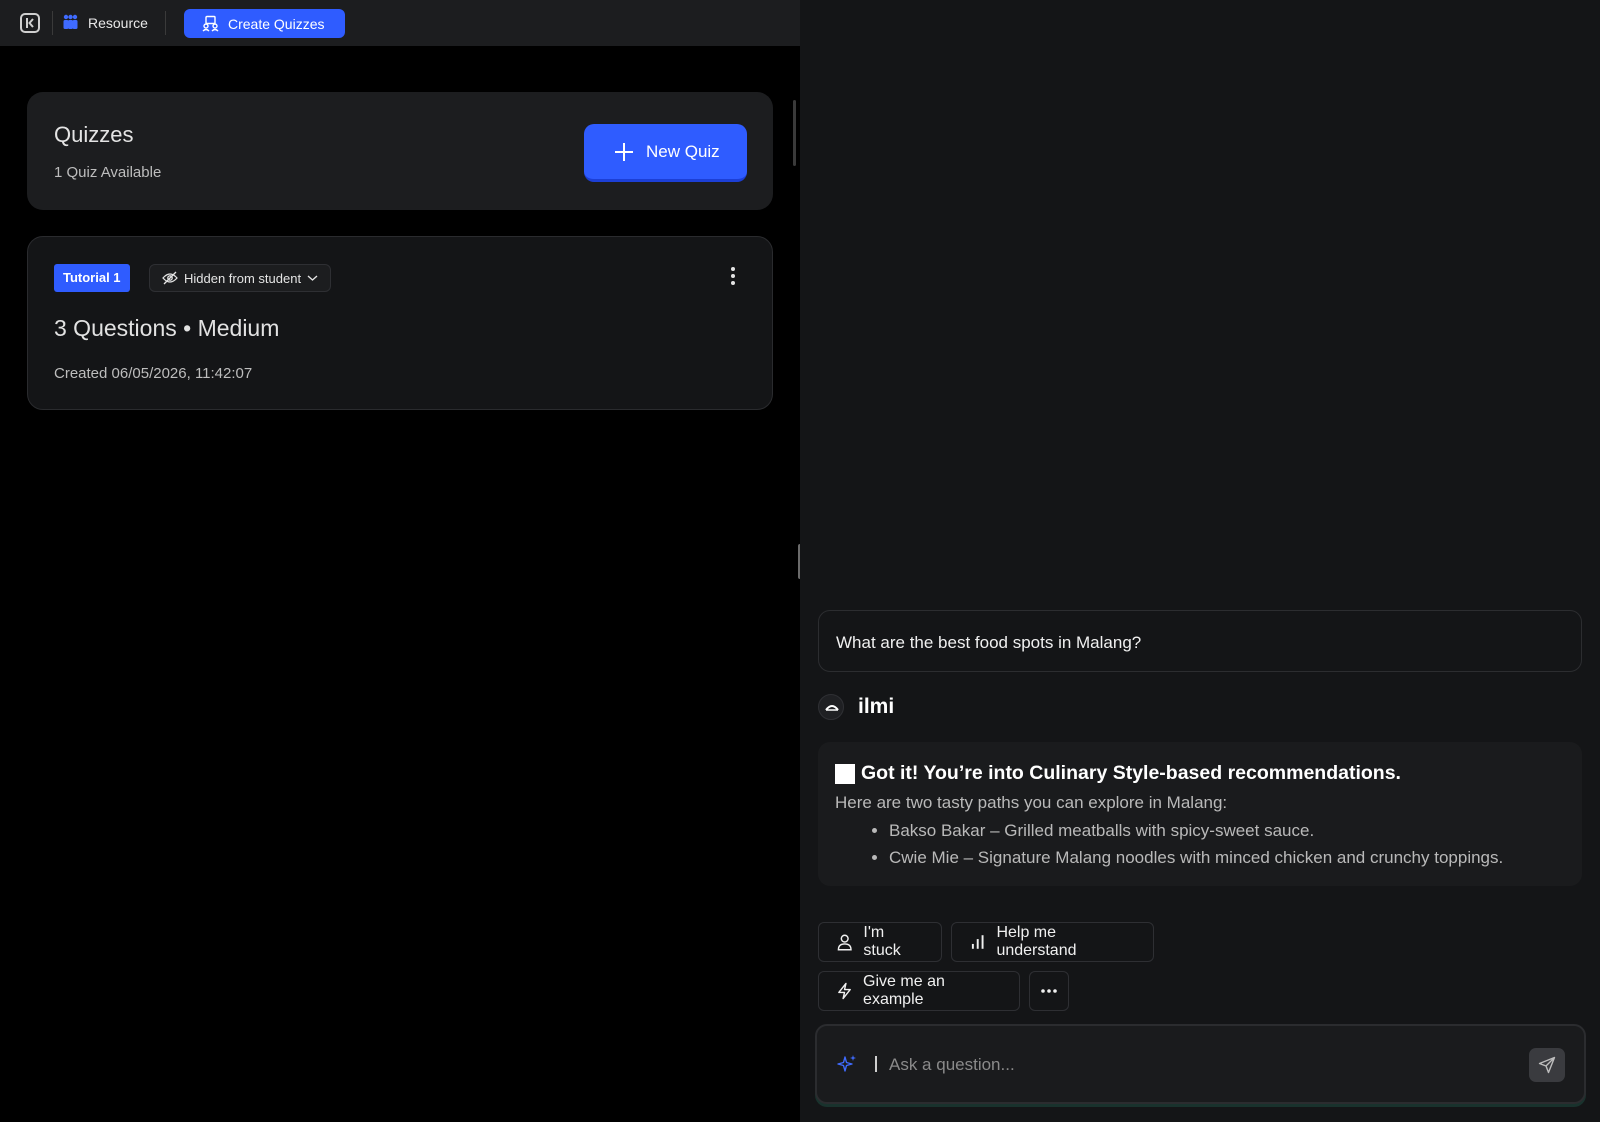  I want to click on bot-name: ilmi, so click(876, 706).